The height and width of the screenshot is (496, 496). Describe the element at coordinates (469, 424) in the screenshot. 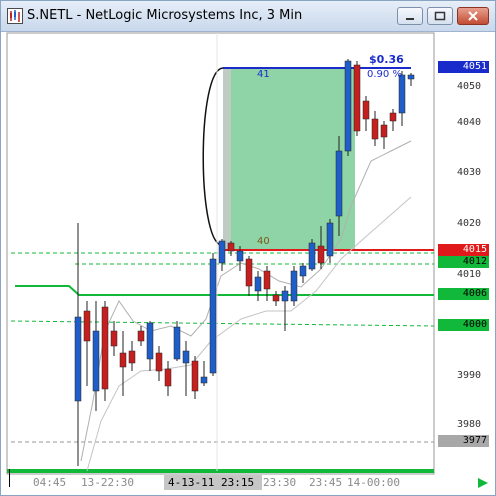

I see `price-label-3980: 3980` at that location.